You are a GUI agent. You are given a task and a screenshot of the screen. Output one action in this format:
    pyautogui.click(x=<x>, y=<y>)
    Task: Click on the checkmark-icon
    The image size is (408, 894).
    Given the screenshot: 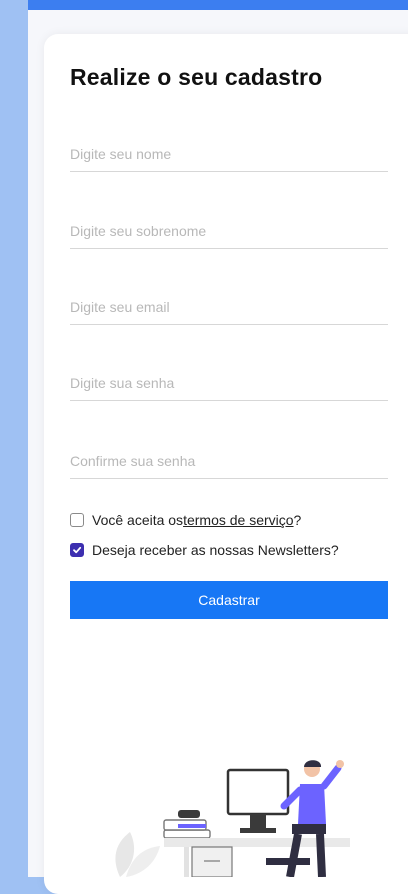 What is the action you would take?
    pyautogui.click(x=77, y=550)
    